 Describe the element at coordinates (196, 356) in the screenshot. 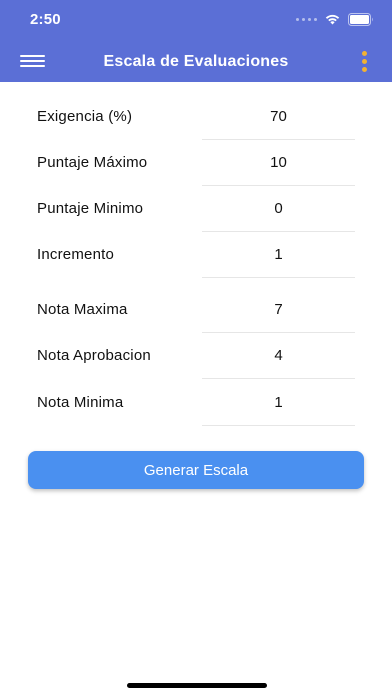

I see `row-nota-aprobacion: Nota Aprobacion` at that location.